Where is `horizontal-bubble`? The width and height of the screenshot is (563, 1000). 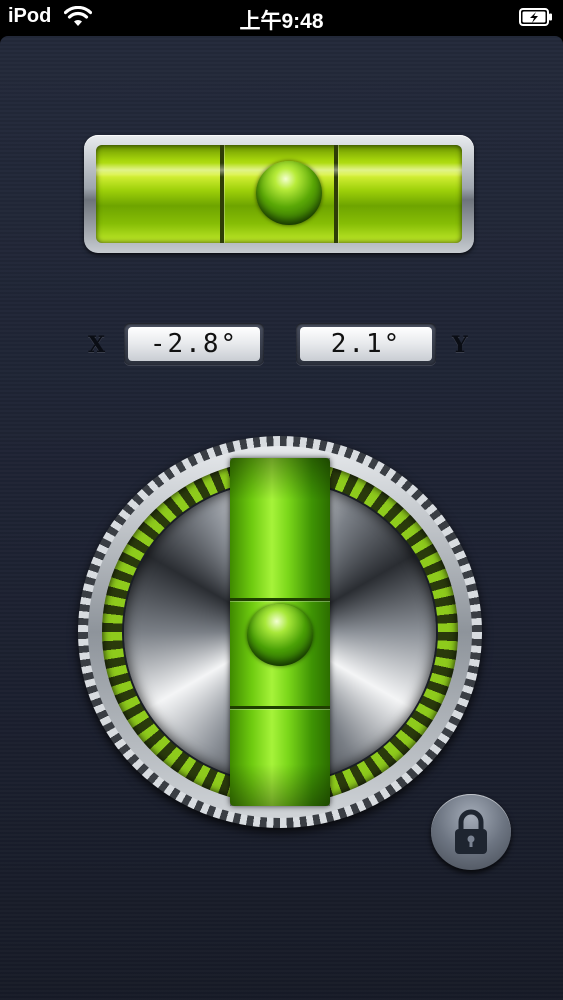 horizontal-bubble is located at coordinates (289, 193).